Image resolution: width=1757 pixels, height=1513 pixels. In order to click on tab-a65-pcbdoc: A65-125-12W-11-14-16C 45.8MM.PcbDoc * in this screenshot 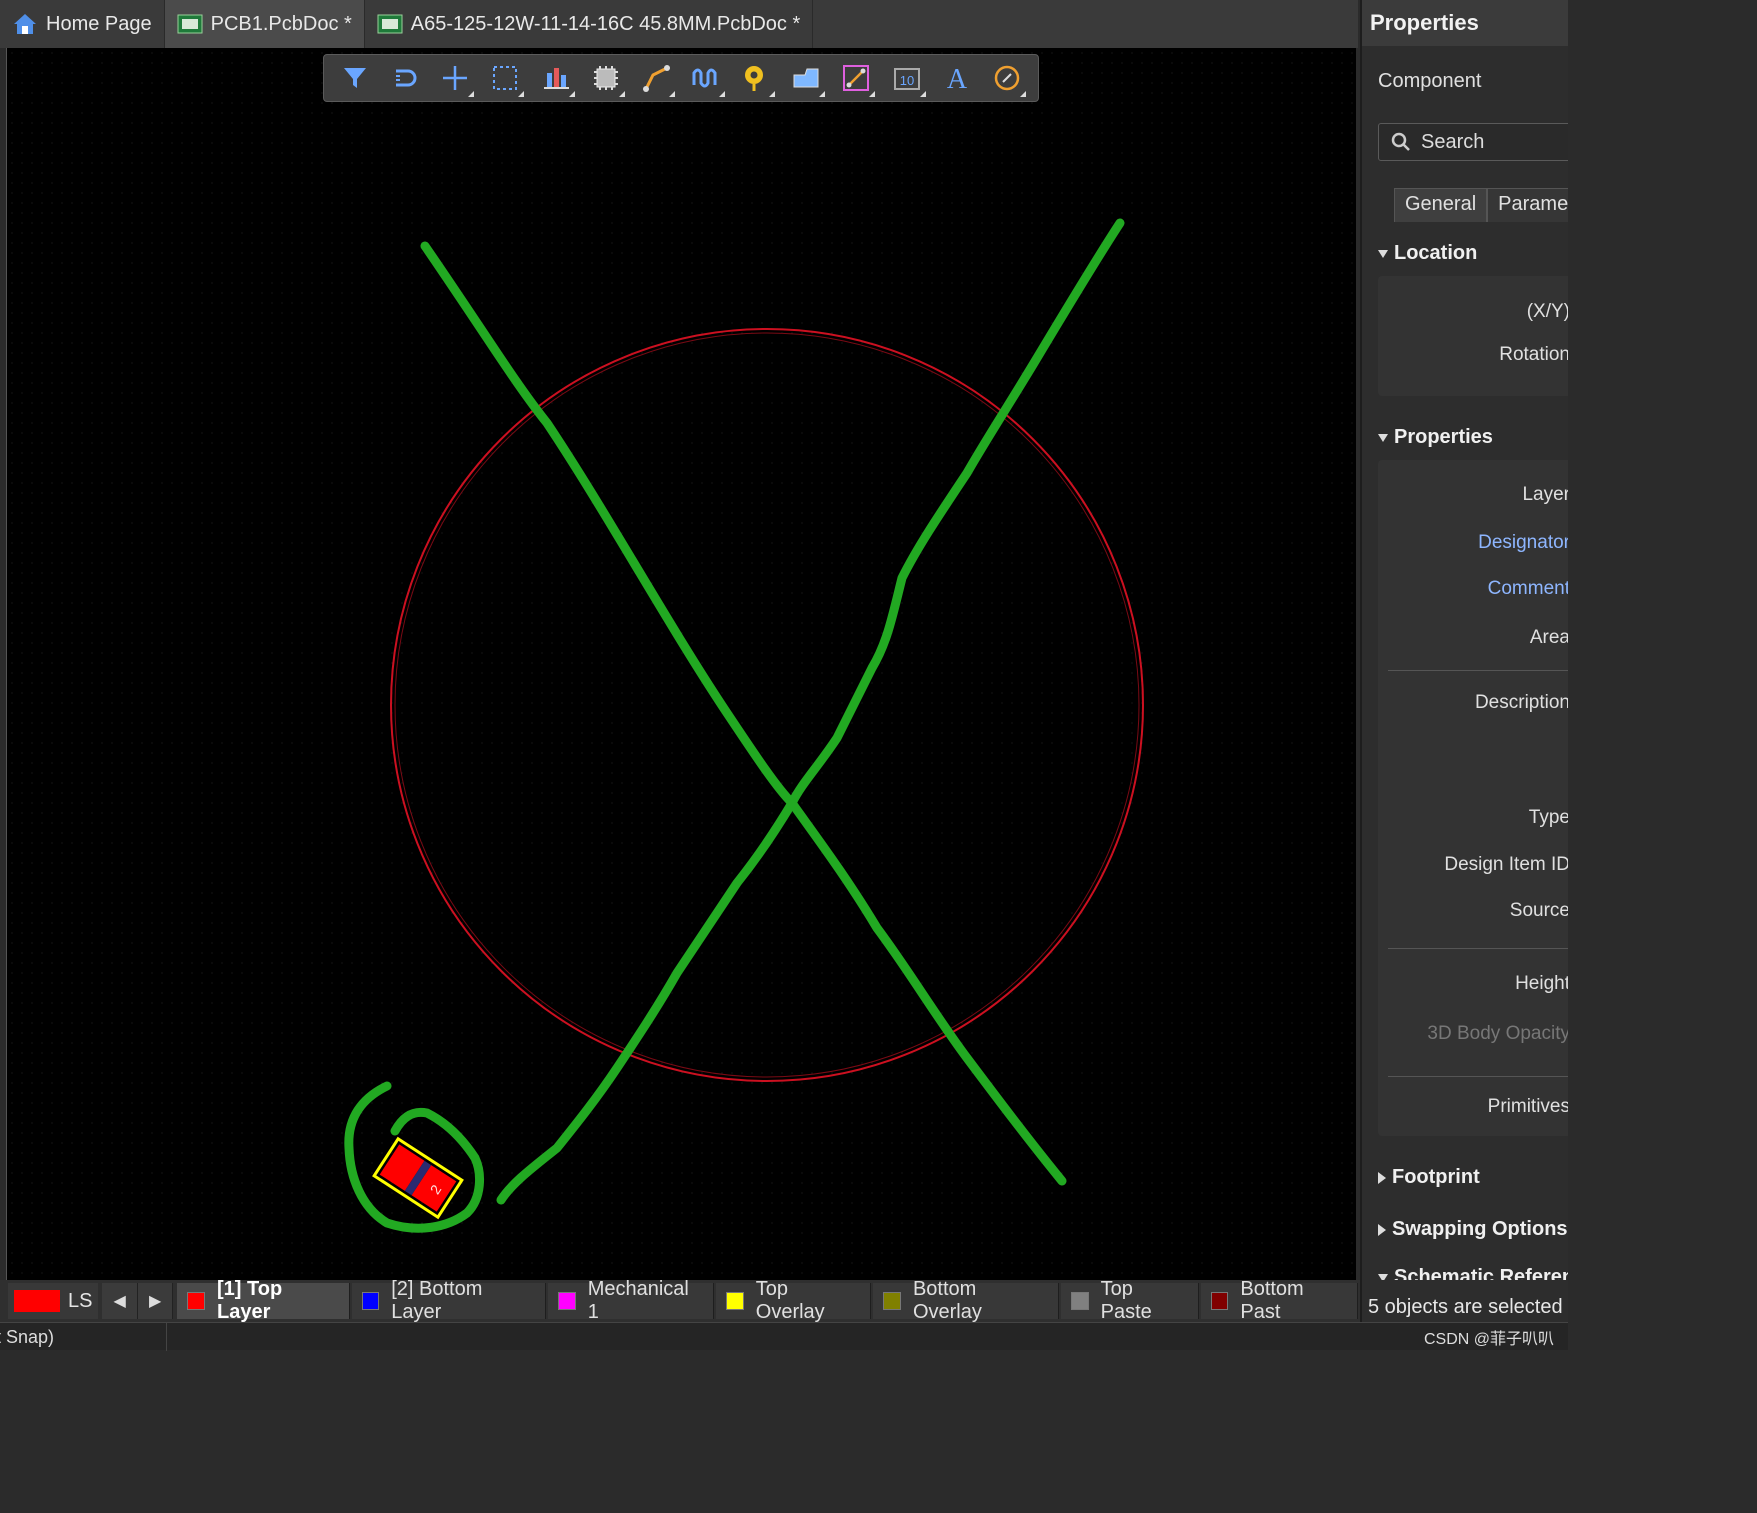, I will do `click(589, 24)`.